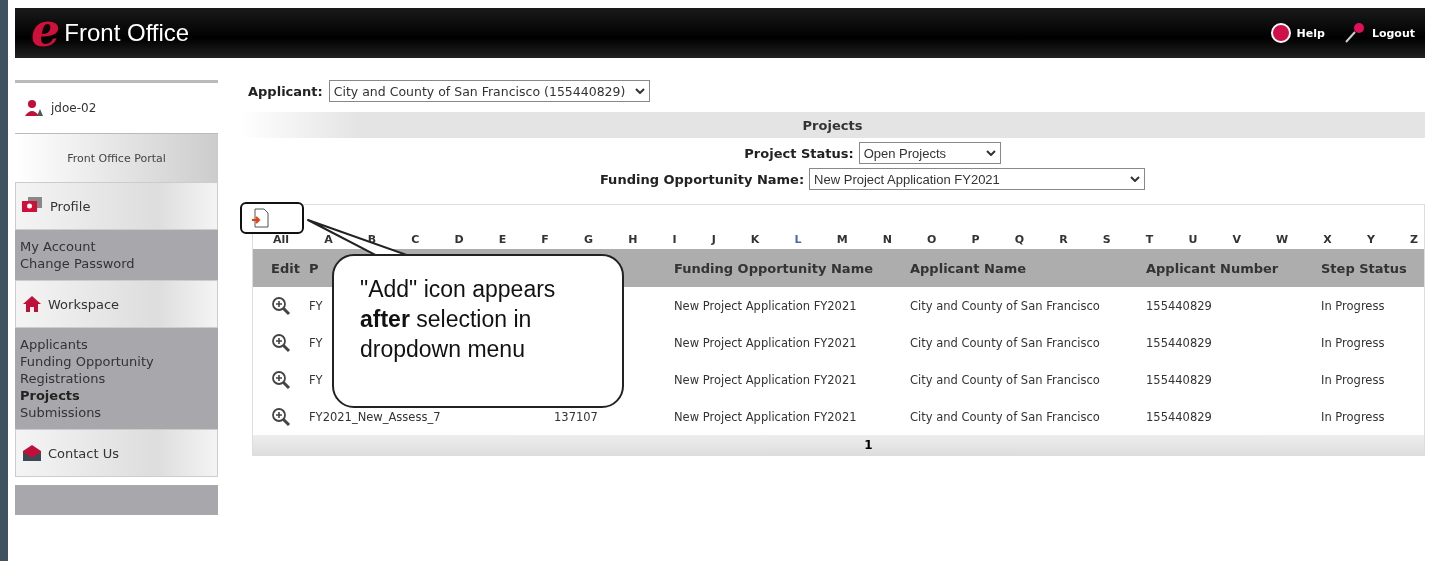 The width and height of the screenshot is (1435, 561). I want to click on table-cell: 137107, so click(576, 416).